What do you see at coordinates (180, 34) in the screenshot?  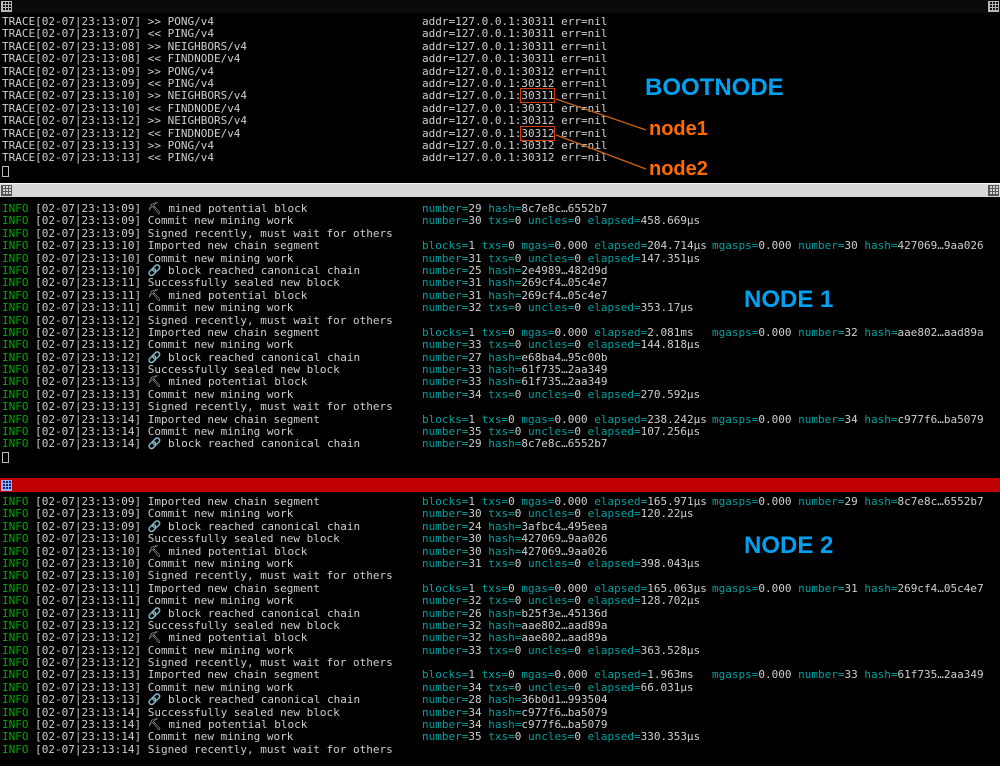 I see `log-text: << PING/v4` at bounding box center [180, 34].